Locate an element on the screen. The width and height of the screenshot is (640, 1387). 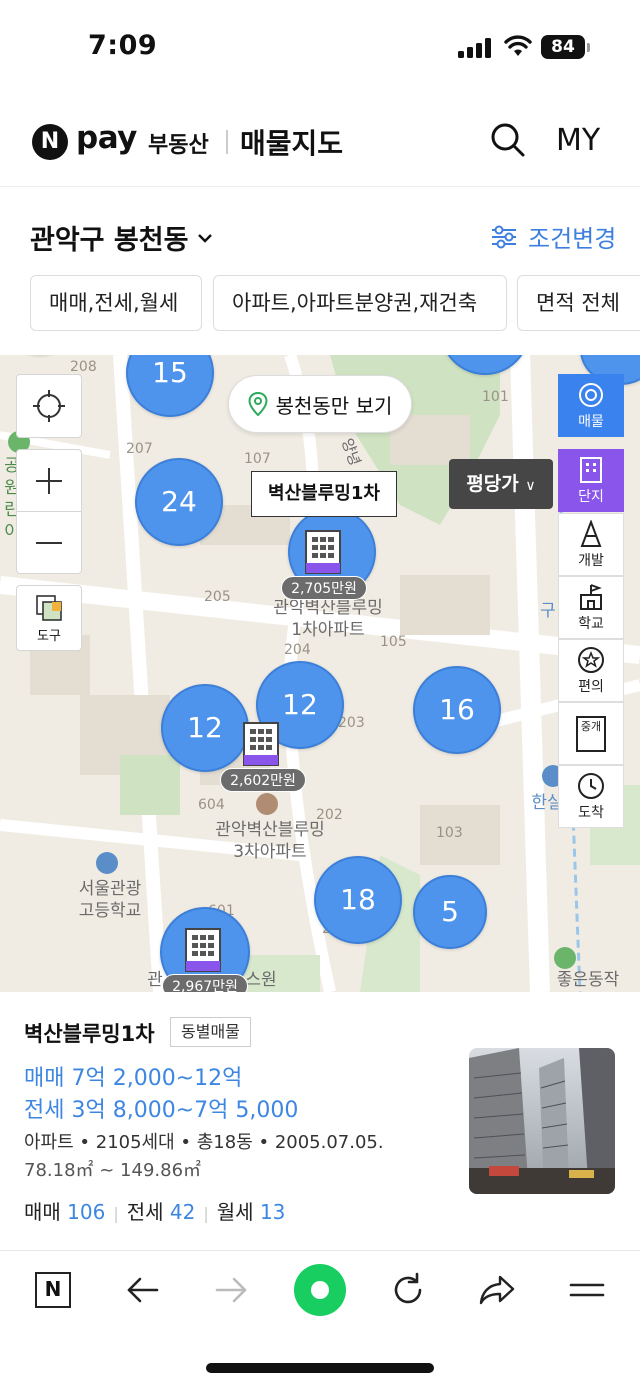
cluster-marker: 12 is located at coordinates (205, 728).